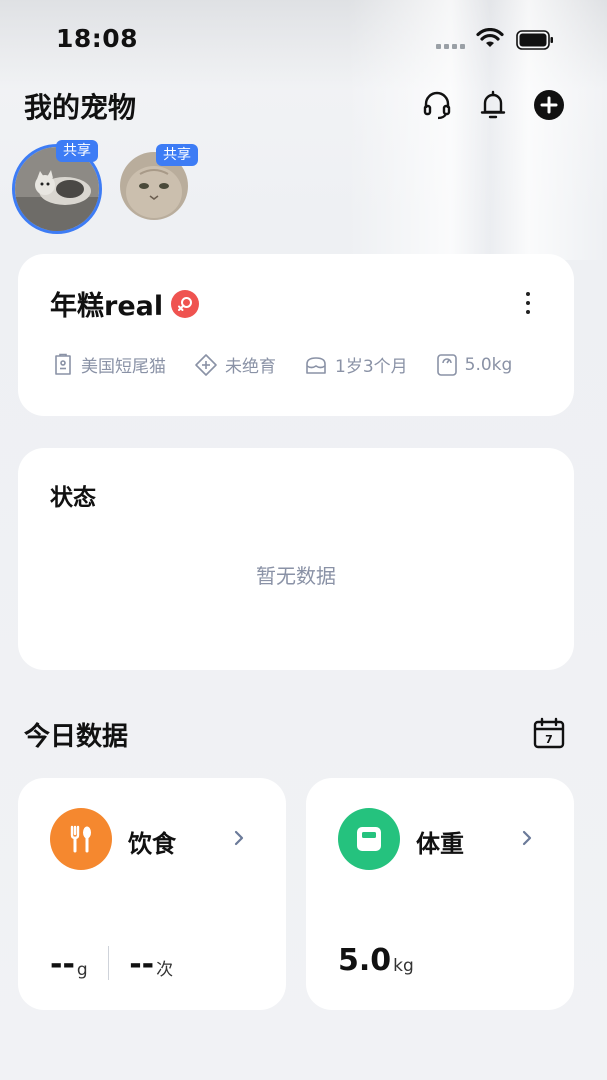  I want to click on fork-spoon-icon, so click(80, 839).